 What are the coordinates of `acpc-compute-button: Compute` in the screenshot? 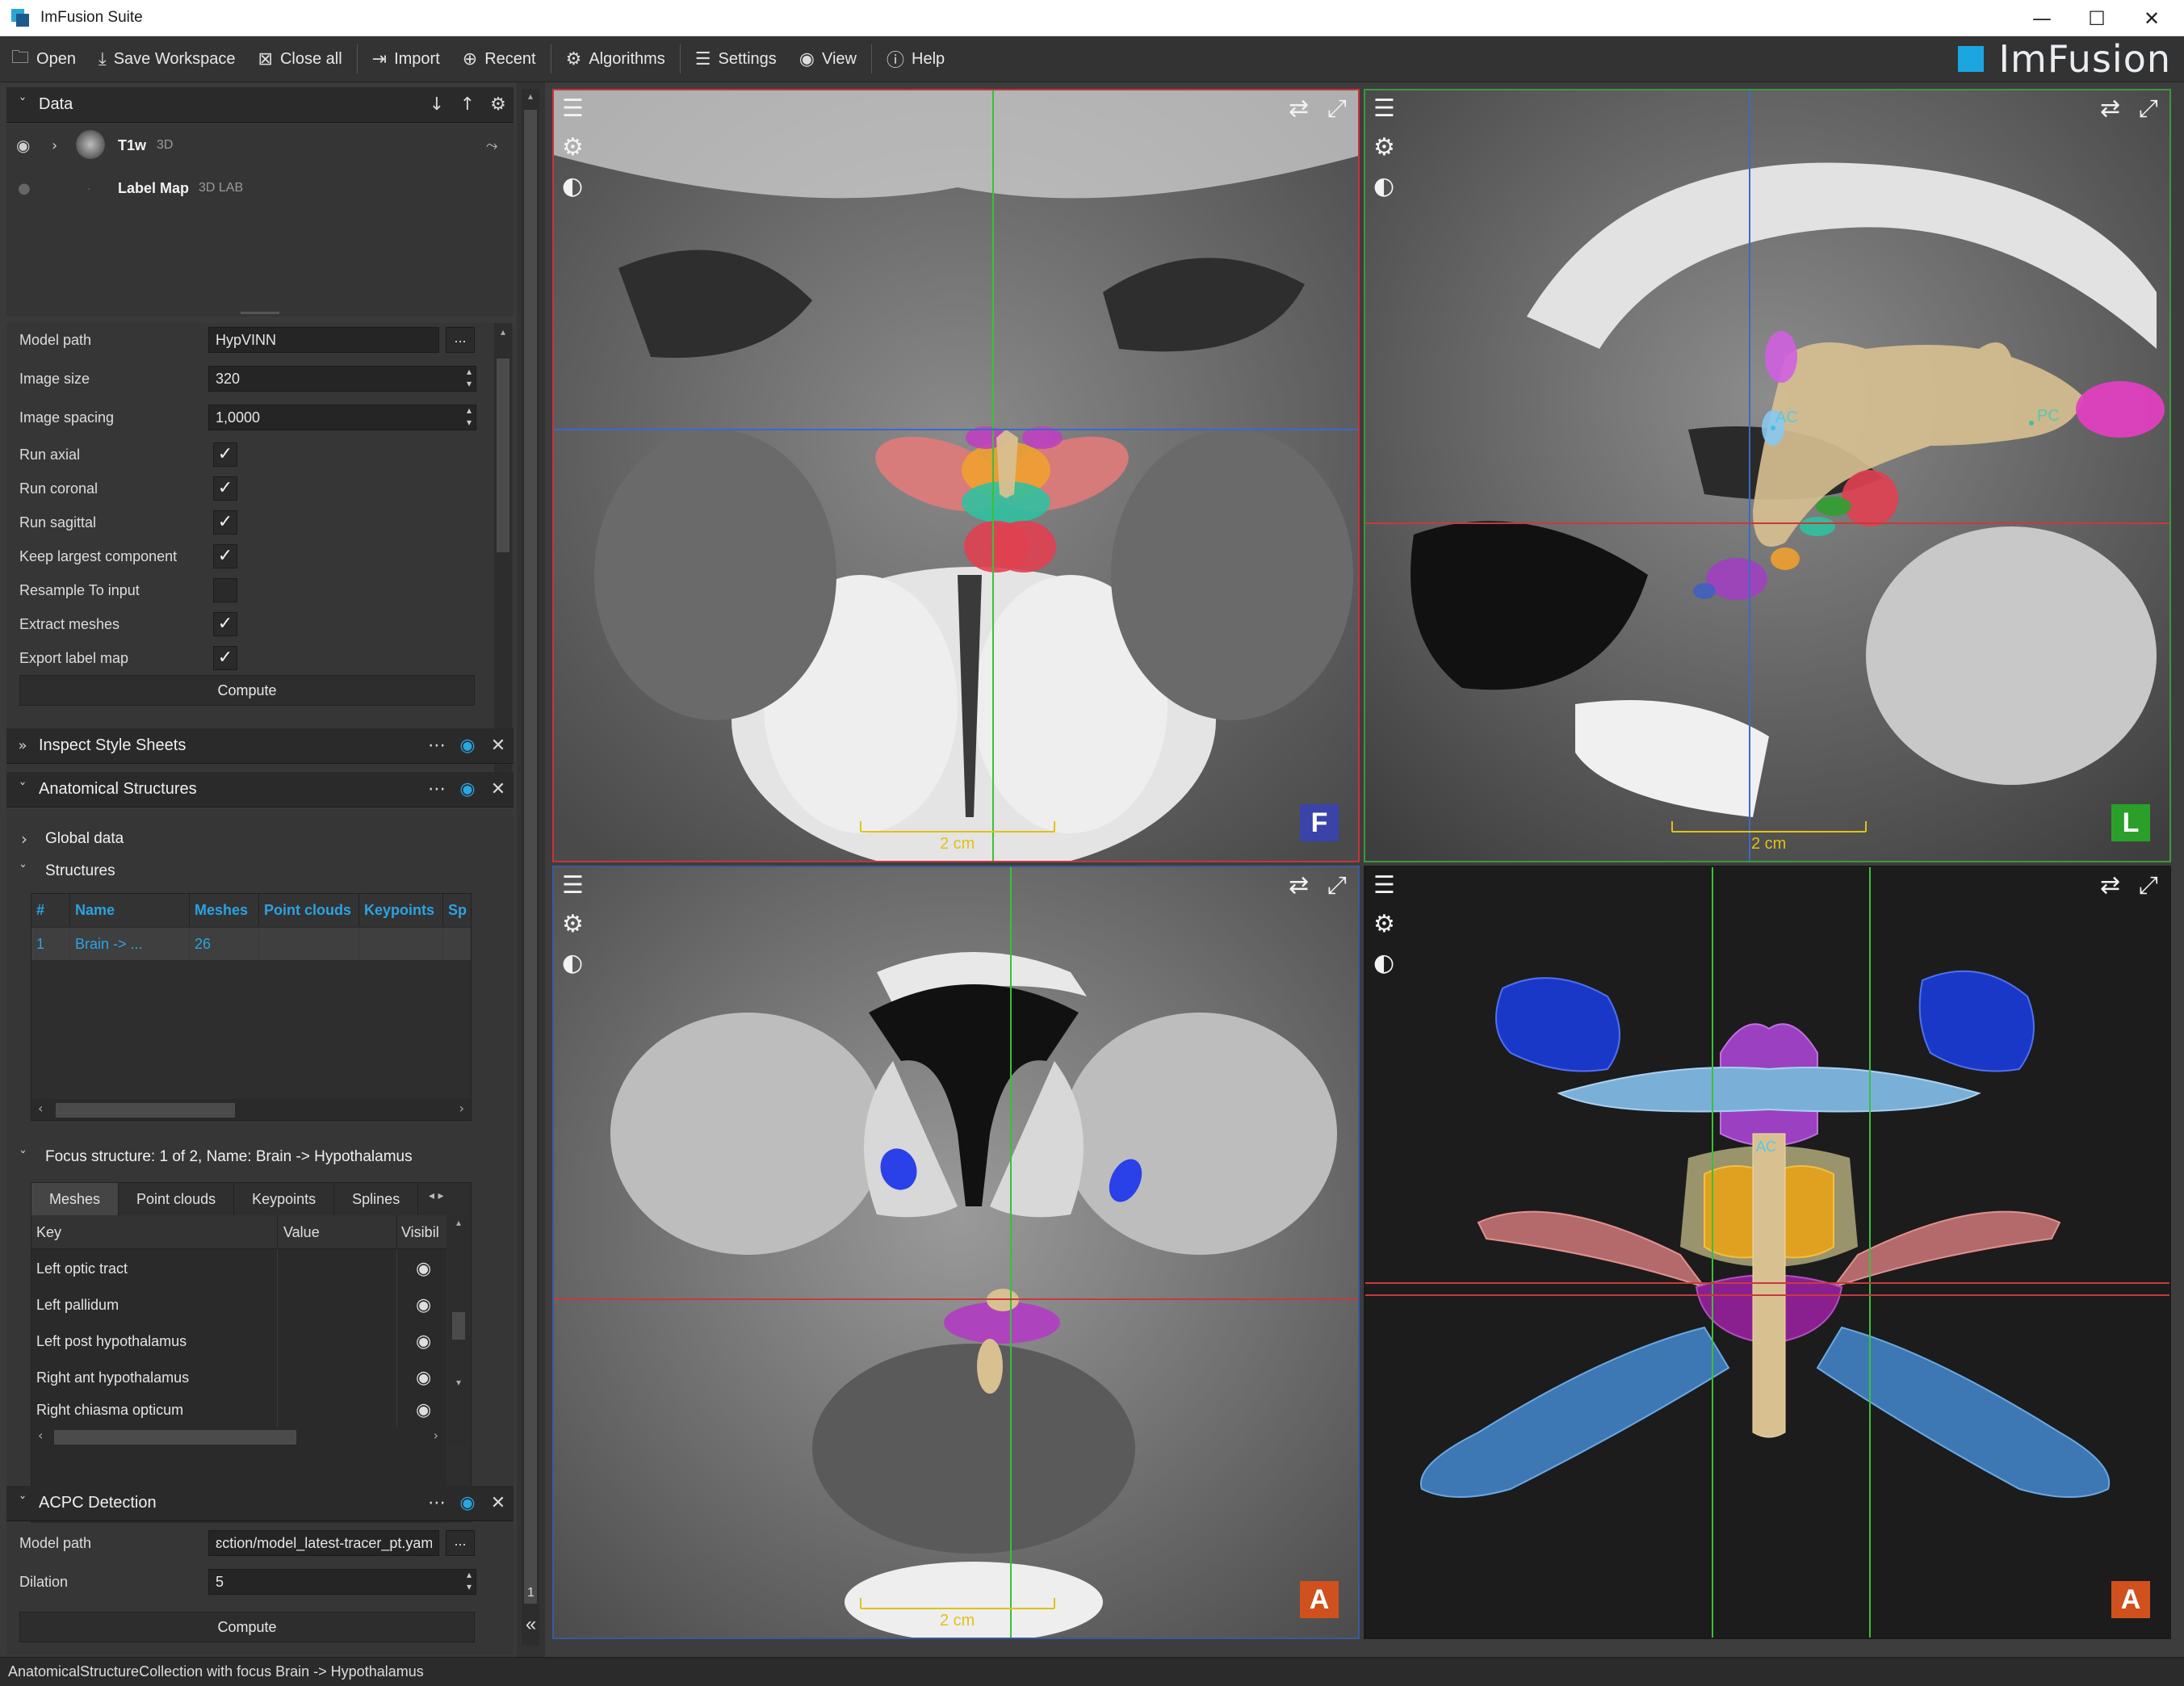 It's located at (247, 1627).